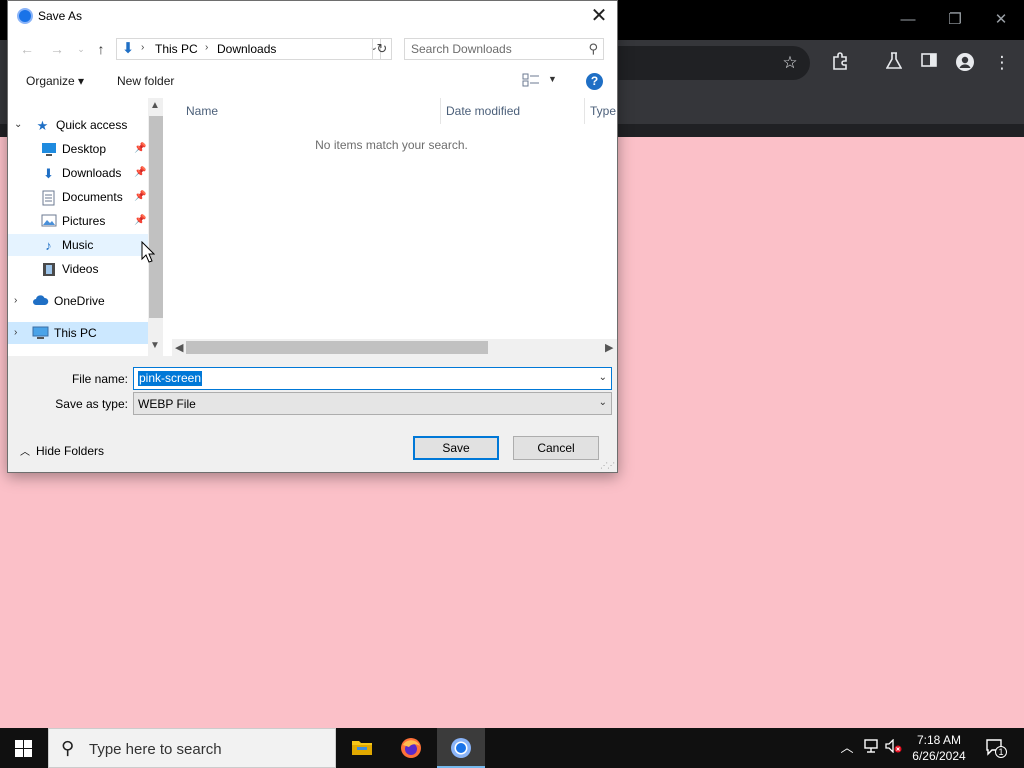 This screenshot has height=768, width=1024. I want to click on command-bar: Organize ▾ New folder ▼ ?, so click(312, 81).